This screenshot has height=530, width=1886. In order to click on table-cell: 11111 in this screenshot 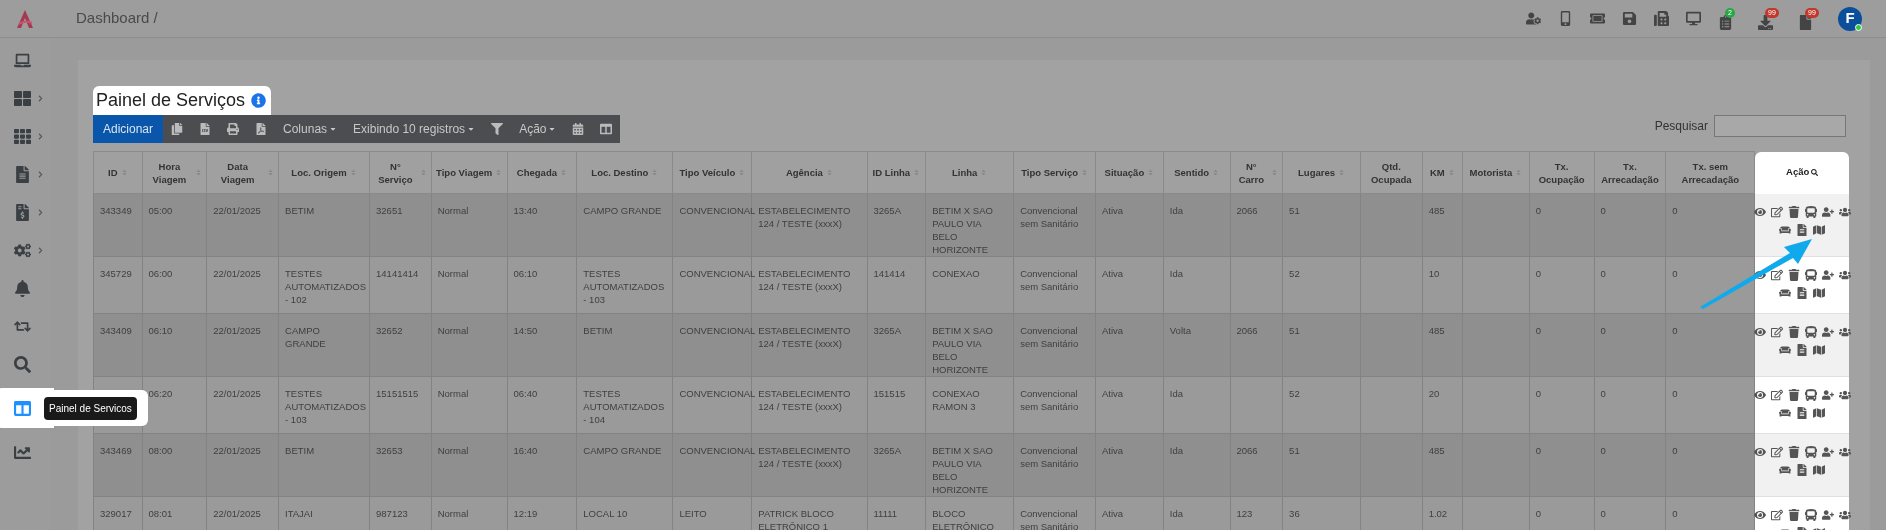, I will do `click(885, 513)`.